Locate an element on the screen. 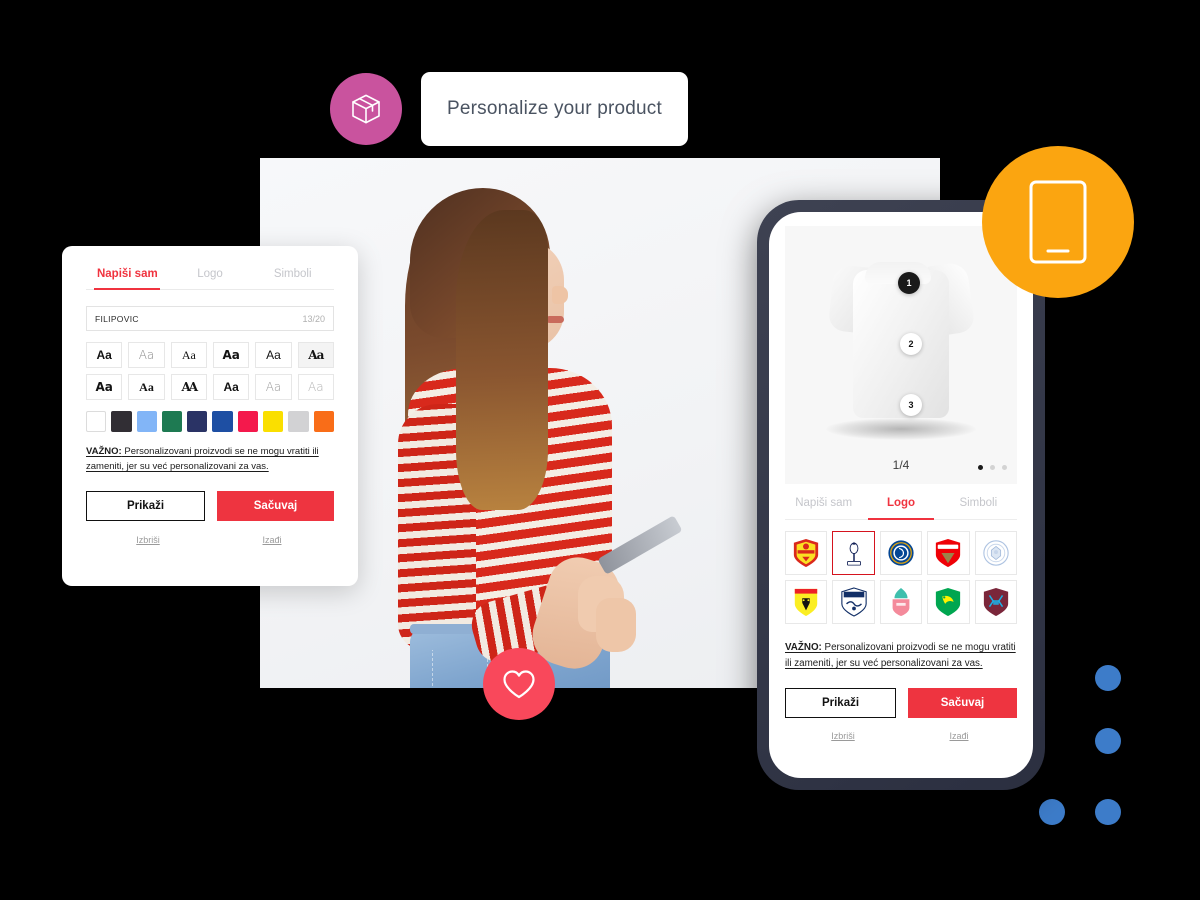 The height and width of the screenshot is (900, 1200). phone-save-button: Sačuvaj is located at coordinates (962, 702).